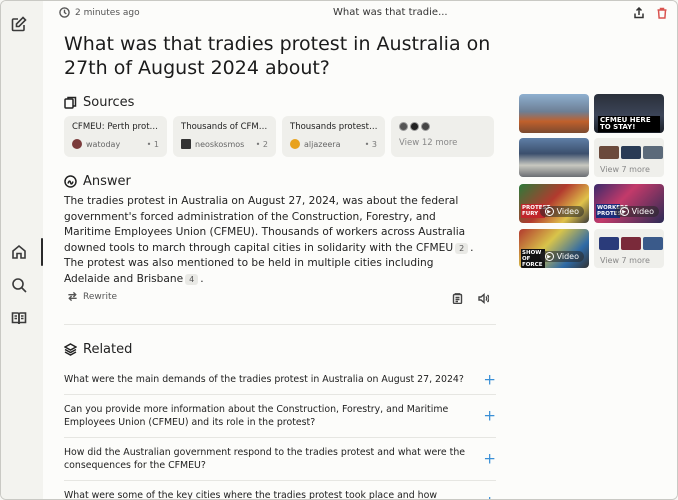 This screenshot has width=678, height=500. What do you see at coordinates (107, 12) in the screenshot?
I see `time-label: 2 minutes ago` at bounding box center [107, 12].